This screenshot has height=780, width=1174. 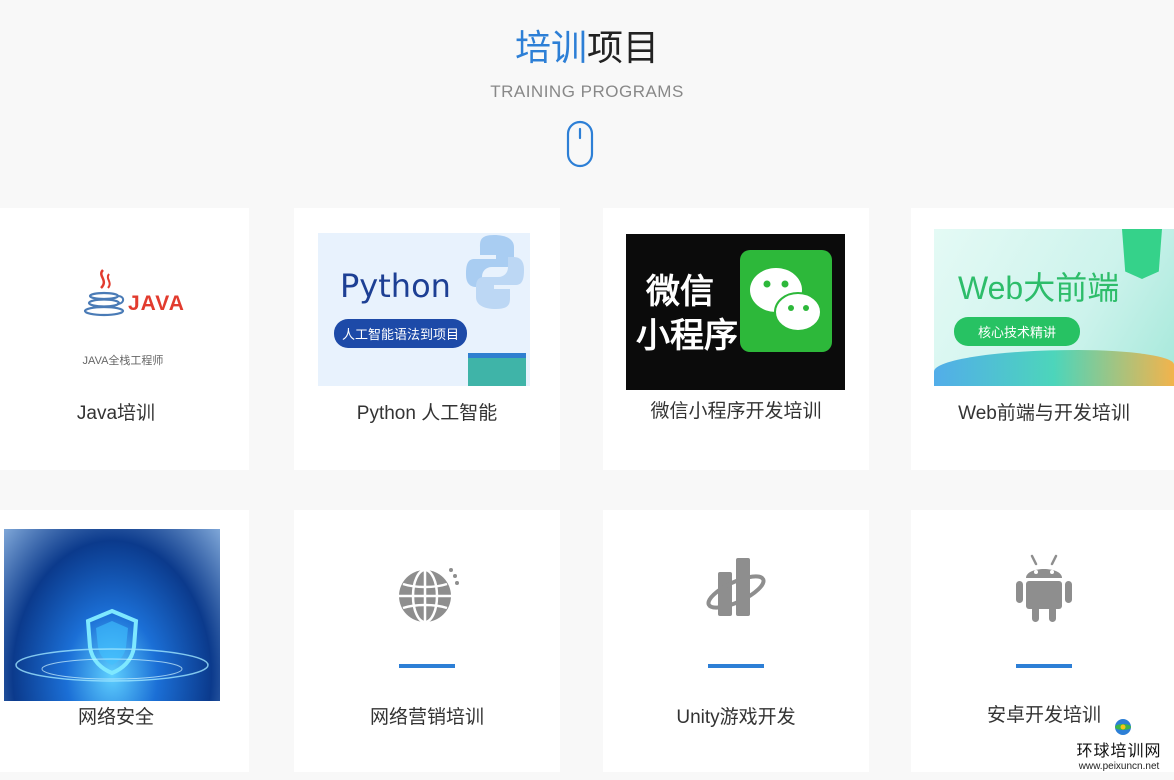 What do you see at coordinates (587, 91) in the screenshot?
I see `section-subtitle: TRAINING PROGRAMS` at bounding box center [587, 91].